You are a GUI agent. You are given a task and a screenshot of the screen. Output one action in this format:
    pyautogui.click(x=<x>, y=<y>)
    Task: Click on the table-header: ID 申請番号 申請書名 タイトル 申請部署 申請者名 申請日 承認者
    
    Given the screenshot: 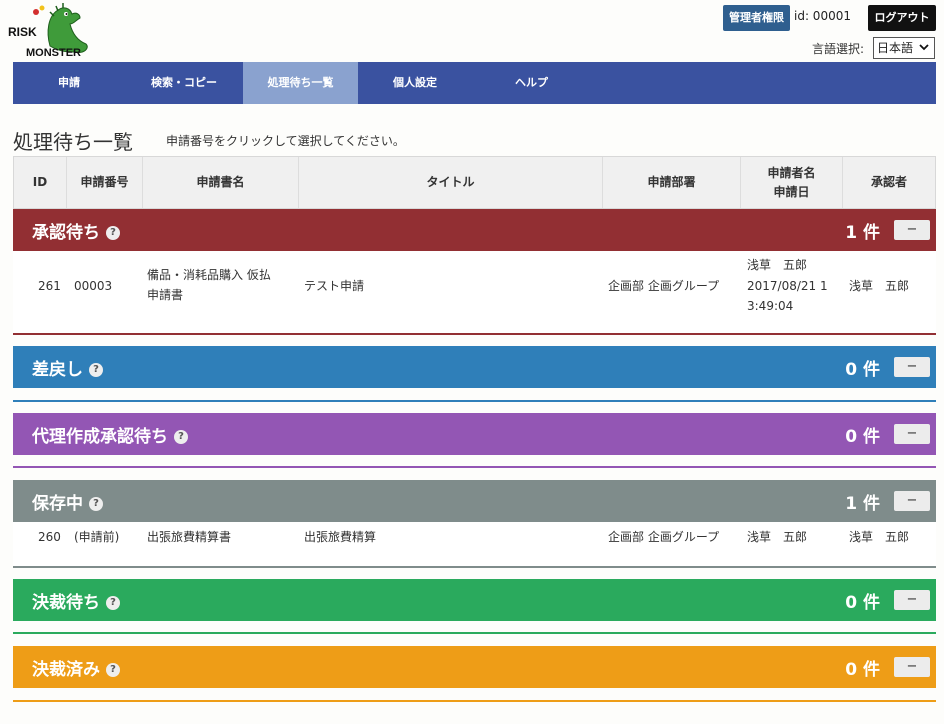 What is the action you would take?
    pyautogui.click(x=474, y=182)
    